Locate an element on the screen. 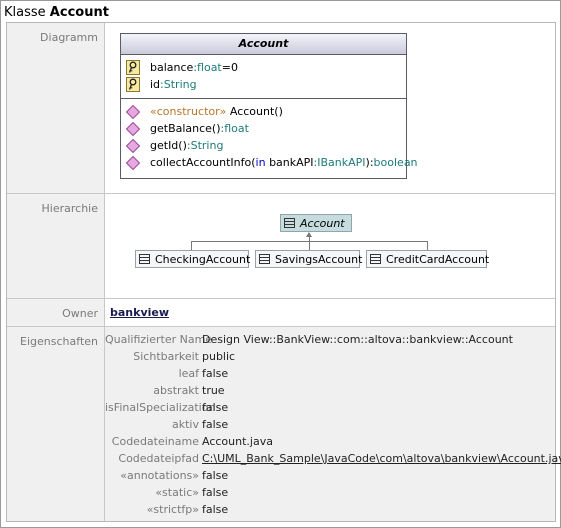 The image size is (561, 528). attribute-balance: balance: float =0 is located at coordinates (263, 67).